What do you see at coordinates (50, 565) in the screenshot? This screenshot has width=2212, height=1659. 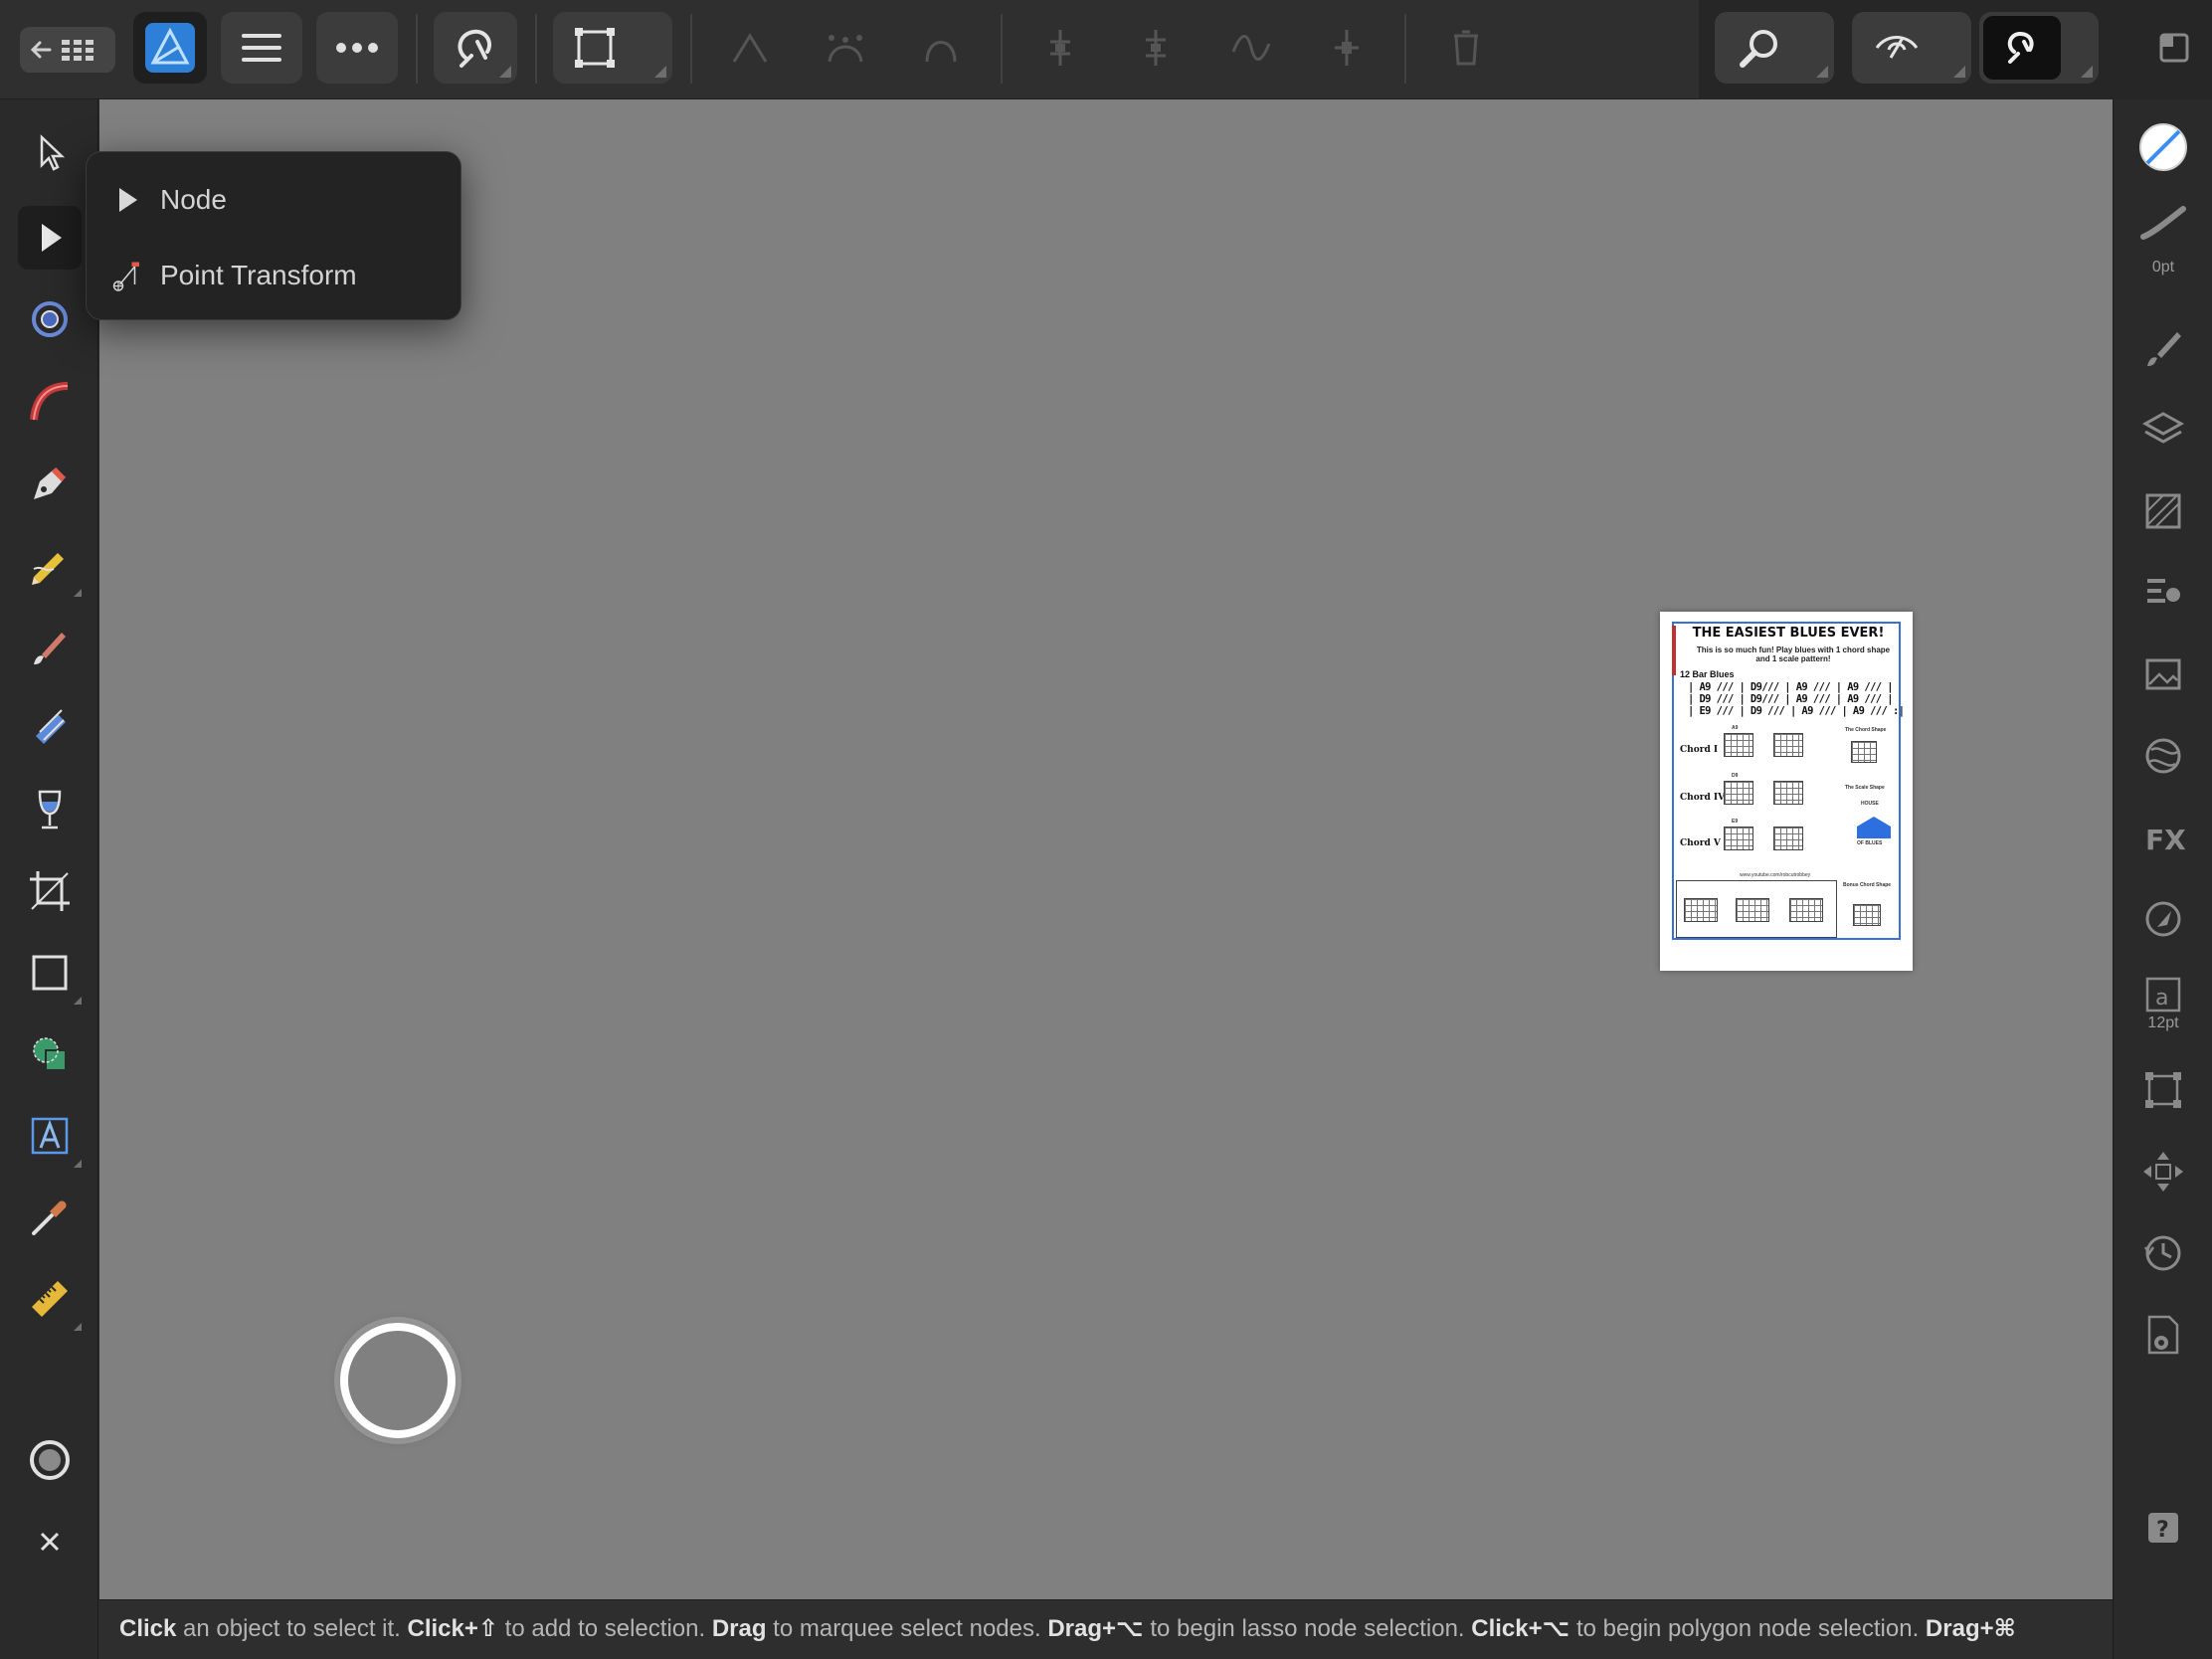 I see `pencil-tool` at bounding box center [50, 565].